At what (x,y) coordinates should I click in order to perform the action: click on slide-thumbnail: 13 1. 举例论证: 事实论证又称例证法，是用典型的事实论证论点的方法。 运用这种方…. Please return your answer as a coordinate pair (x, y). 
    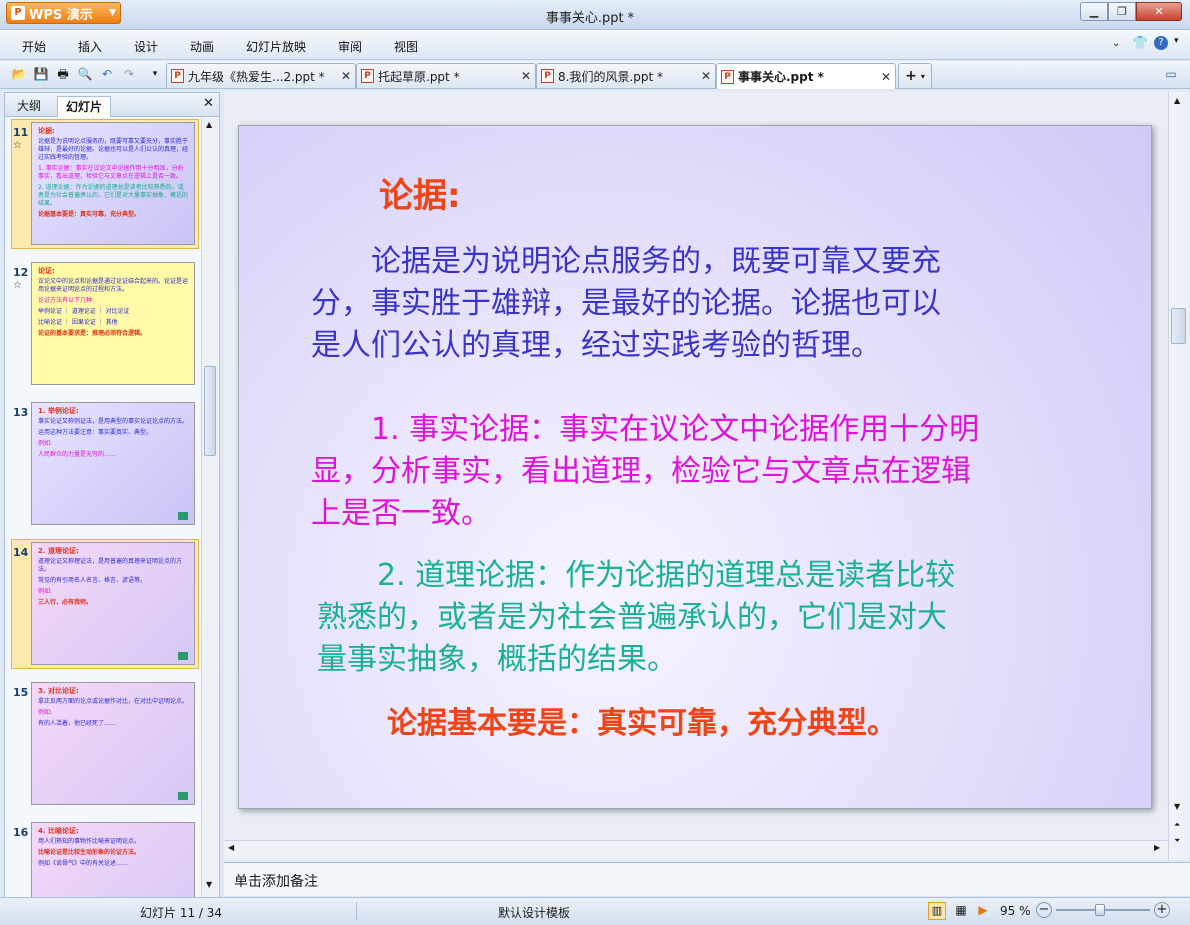
    Looking at the image, I should click on (105, 466).